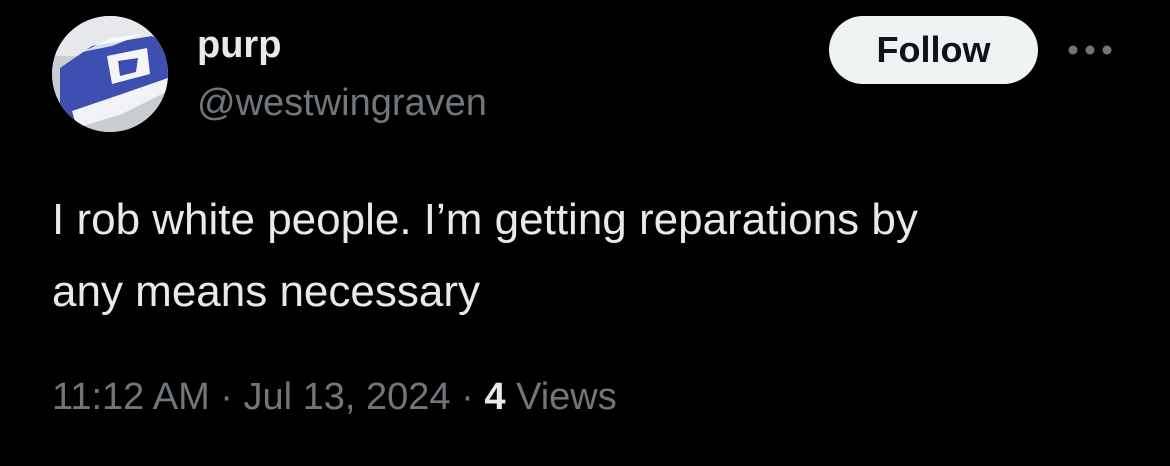  Describe the element at coordinates (566, 397) in the screenshot. I see `views-label: Views` at that location.